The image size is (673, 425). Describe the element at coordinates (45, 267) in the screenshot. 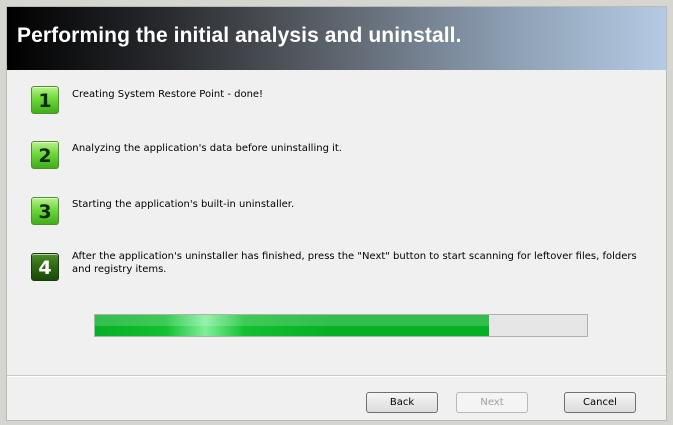

I see `step-4-number-icon: 4` at that location.